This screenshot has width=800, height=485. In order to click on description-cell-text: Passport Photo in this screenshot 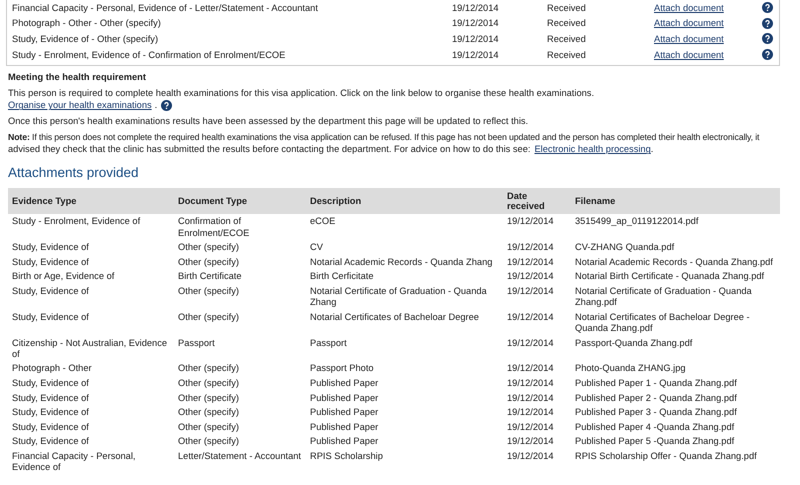, I will do `click(342, 369)`.